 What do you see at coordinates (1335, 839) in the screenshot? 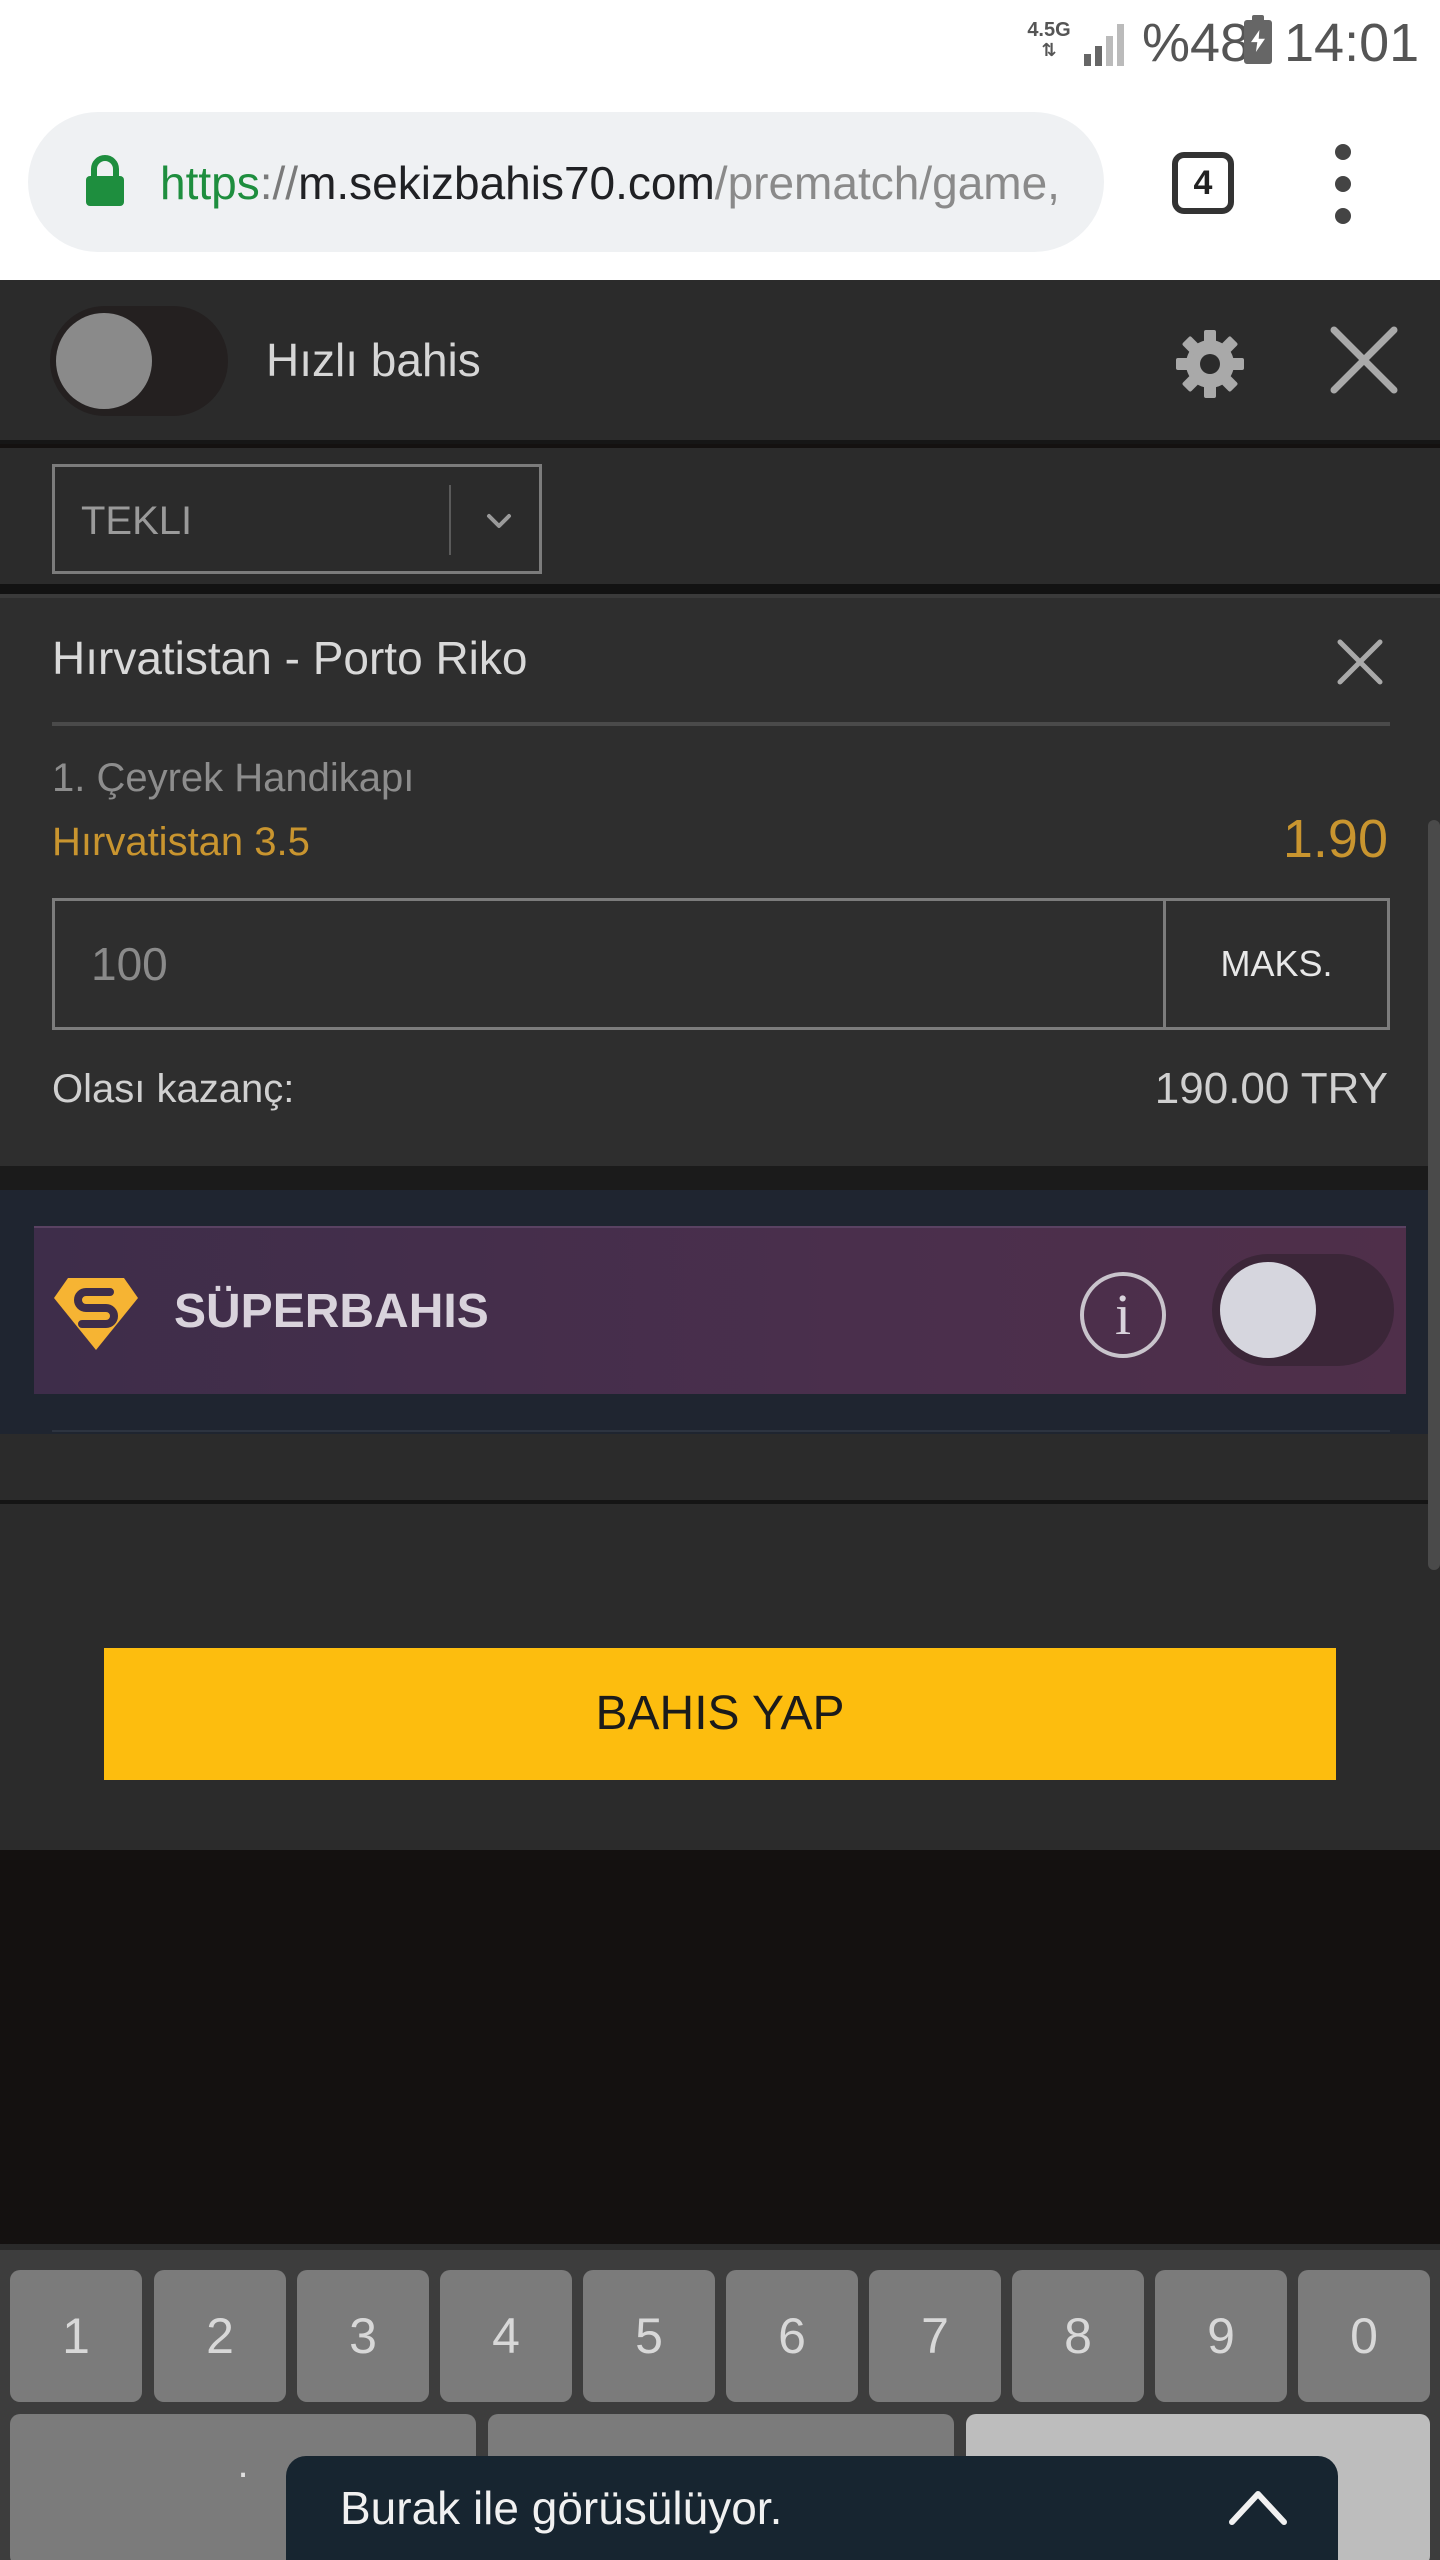
I see `odds-value: 1.90` at bounding box center [1335, 839].